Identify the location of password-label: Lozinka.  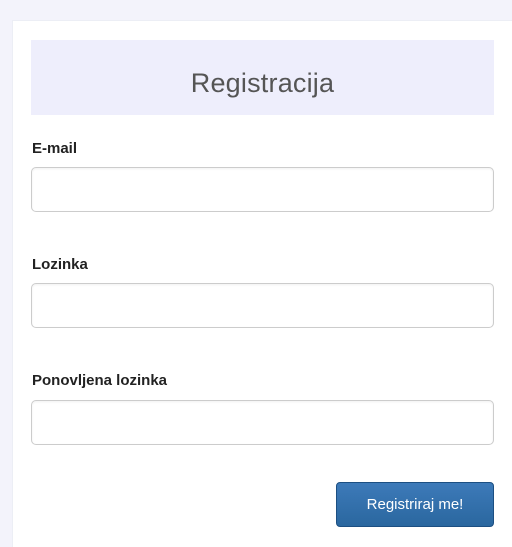
(60, 264).